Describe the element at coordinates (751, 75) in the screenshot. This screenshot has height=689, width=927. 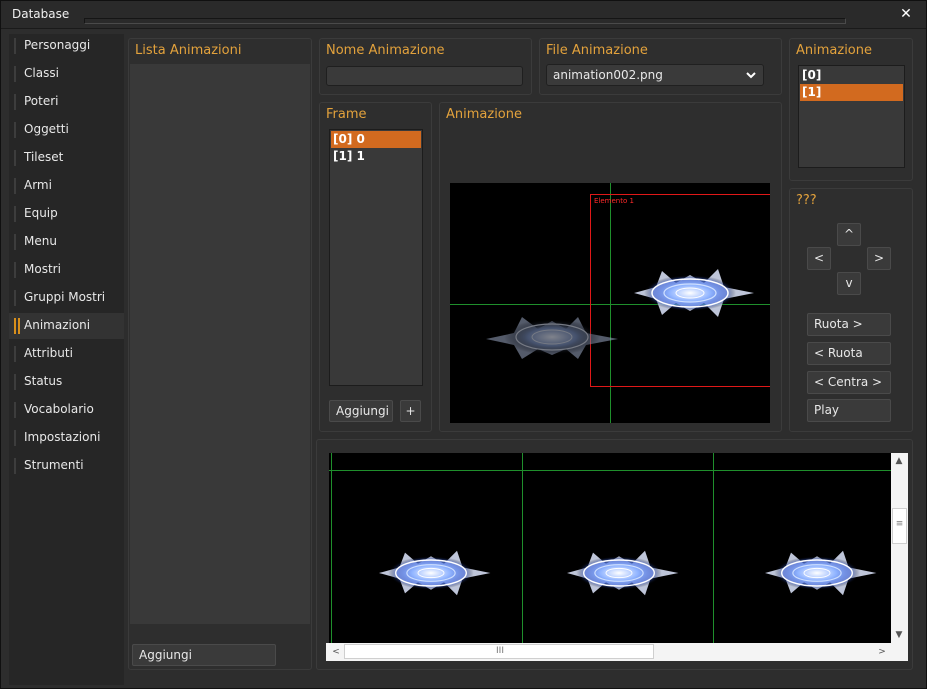
I see `chevron-down-icon` at that location.